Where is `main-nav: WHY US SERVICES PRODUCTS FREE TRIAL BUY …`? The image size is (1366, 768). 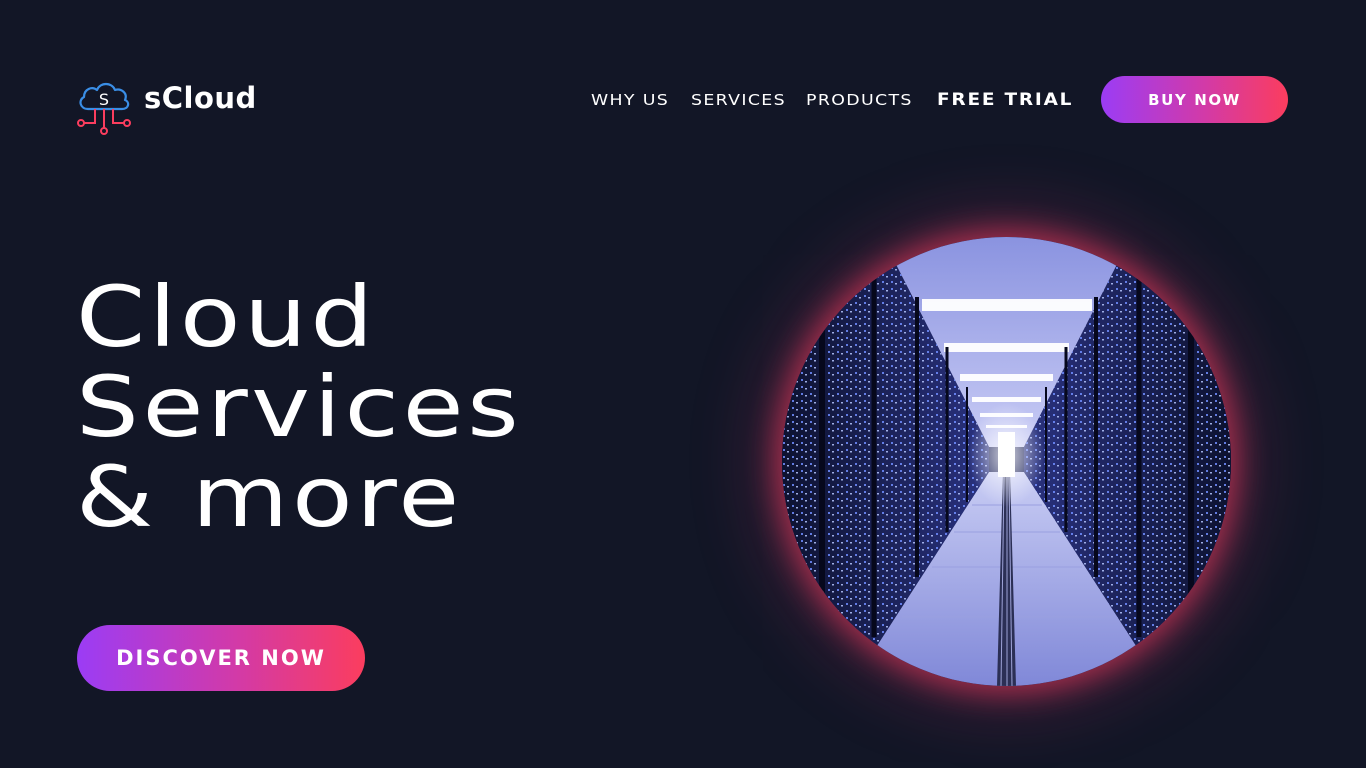
main-nav: WHY US SERVICES PRODUCTS FREE TRIAL BUY … is located at coordinates (939, 99).